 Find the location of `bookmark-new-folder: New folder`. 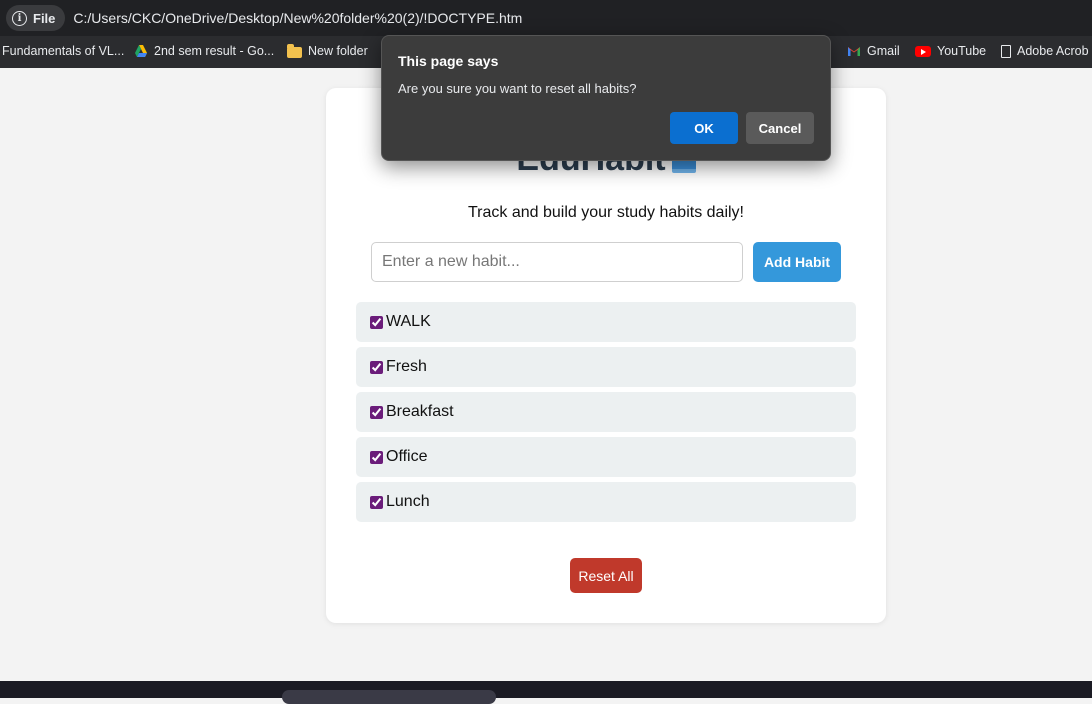

bookmark-new-folder: New folder is located at coordinates (327, 50).